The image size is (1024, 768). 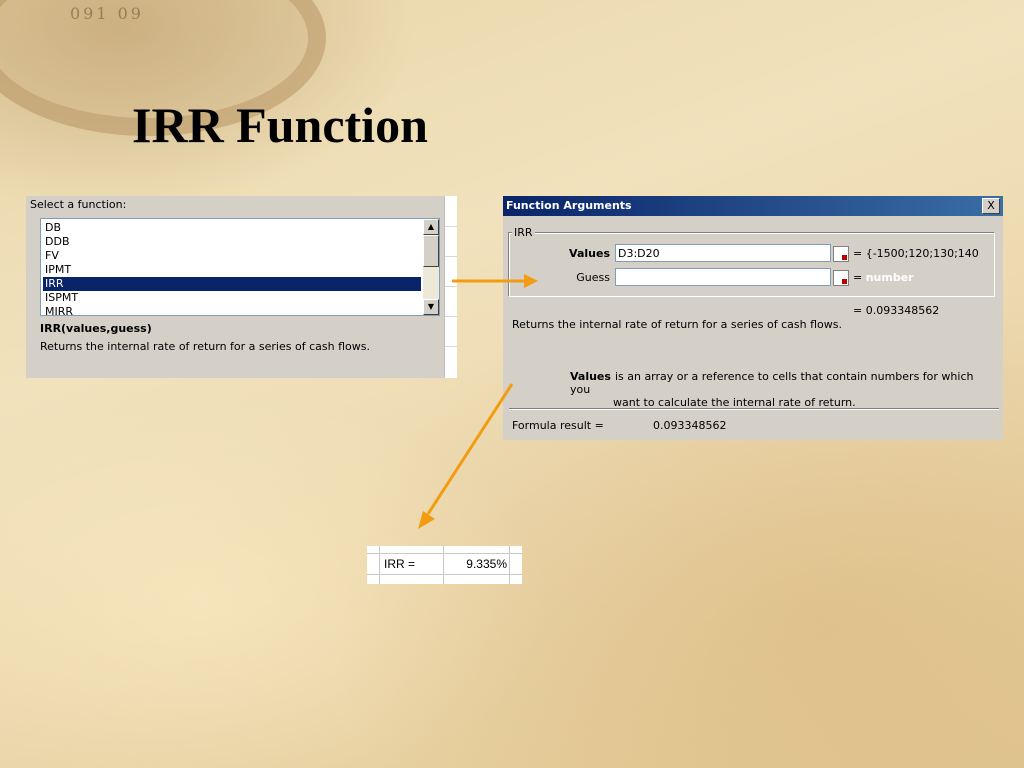 What do you see at coordinates (466, 456) in the screenshot?
I see `arrow-down-left-icon` at bounding box center [466, 456].